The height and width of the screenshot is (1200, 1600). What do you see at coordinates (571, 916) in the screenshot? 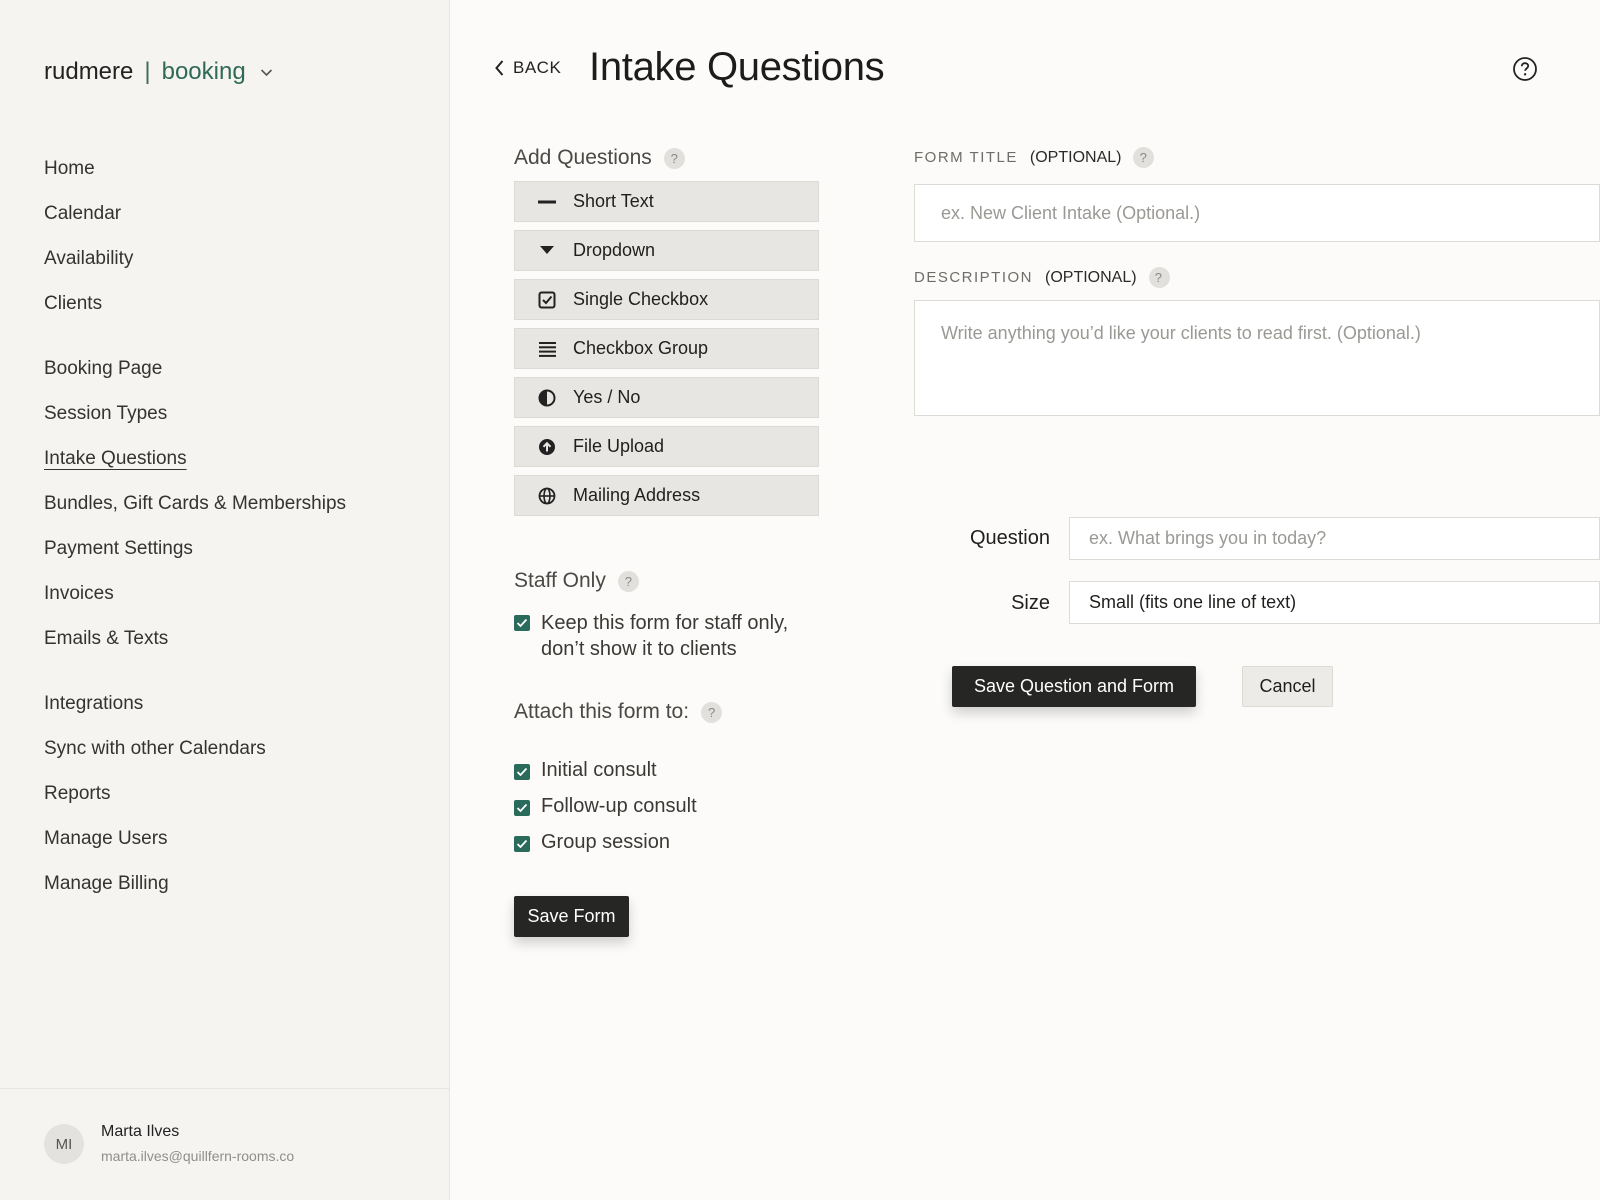
I see `save-form-button: Save Form` at bounding box center [571, 916].